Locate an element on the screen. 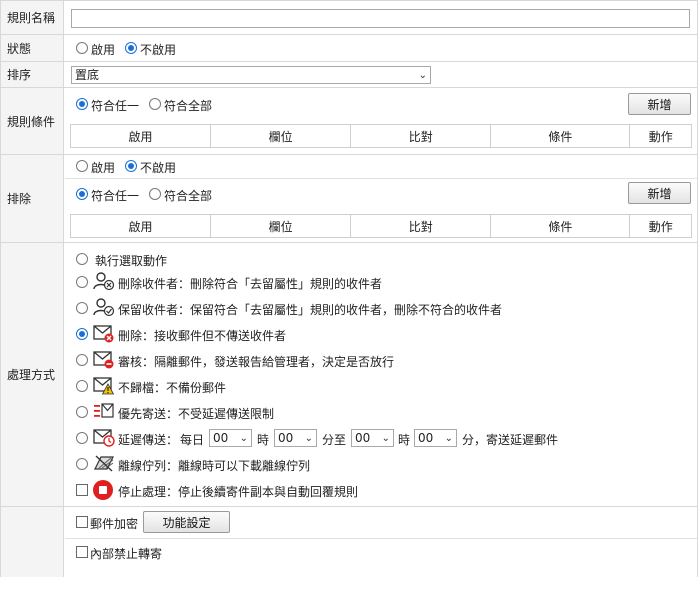 This screenshot has width=700, height=601. delay-from-minute-select: 00 ⌄ is located at coordinates (295, 438).